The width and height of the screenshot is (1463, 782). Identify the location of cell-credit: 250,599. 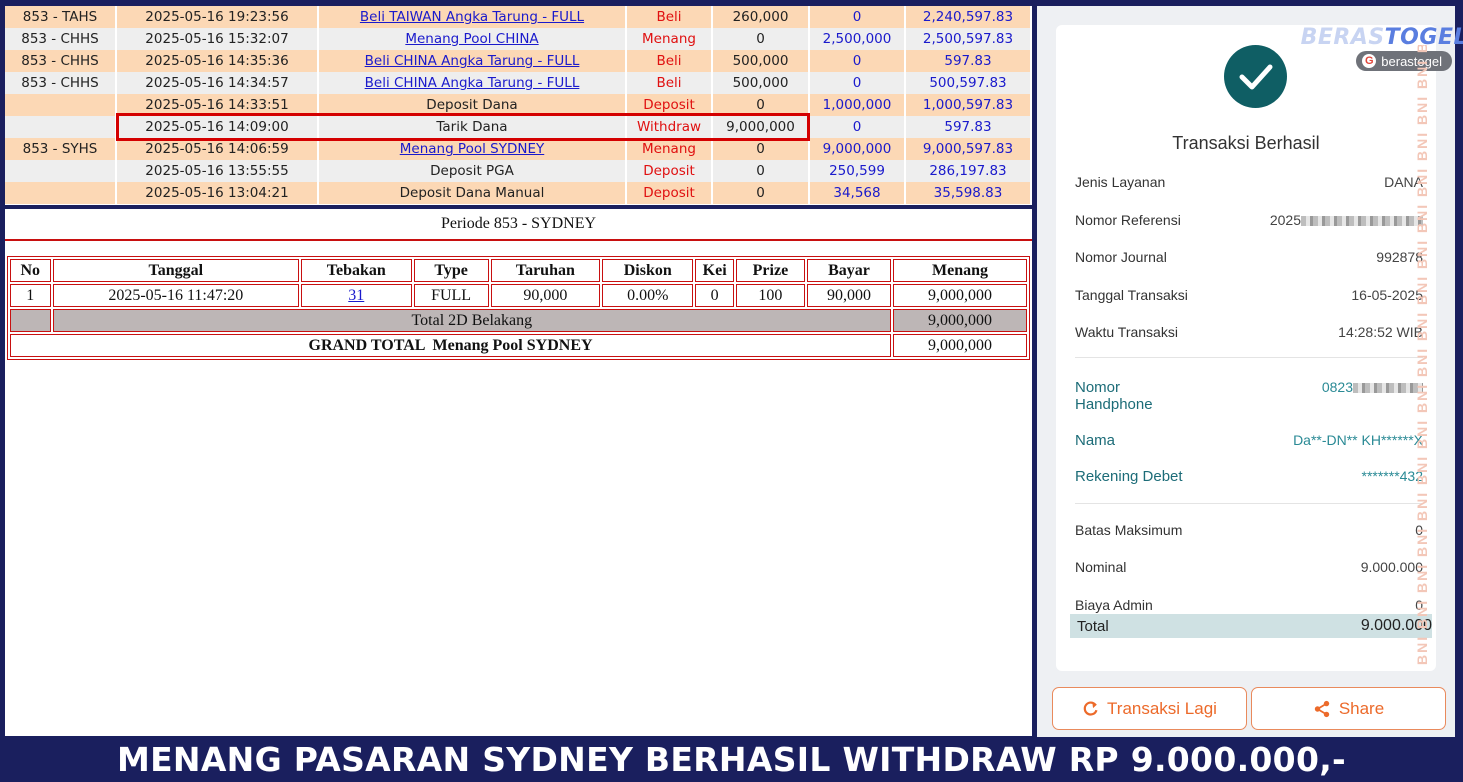
(858, 171).